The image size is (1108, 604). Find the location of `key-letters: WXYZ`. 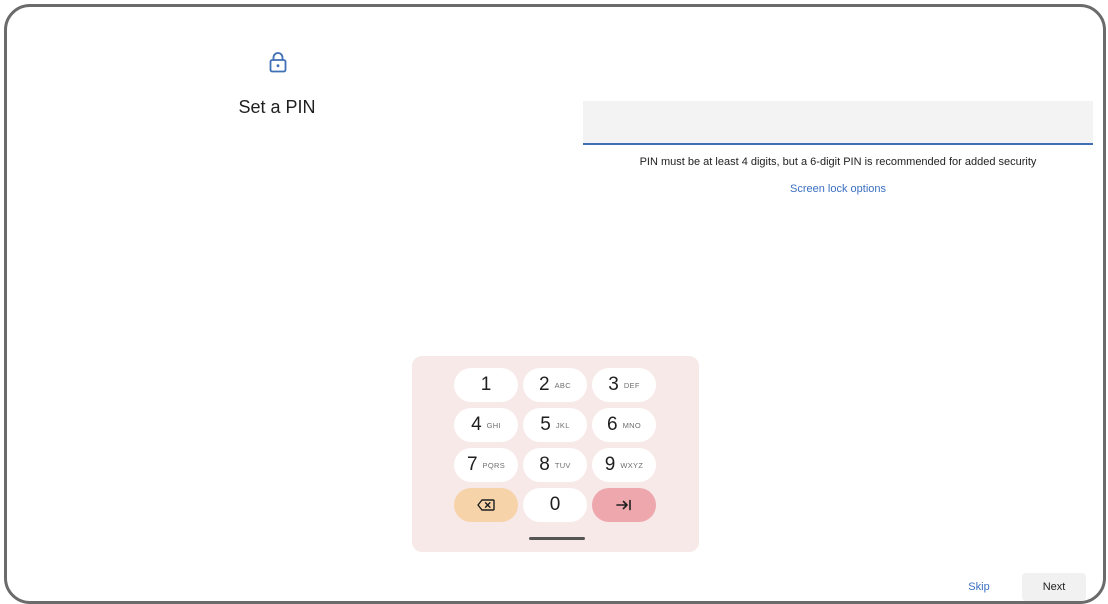

key-letters: WXYZ is located at coordinates (632, 465).